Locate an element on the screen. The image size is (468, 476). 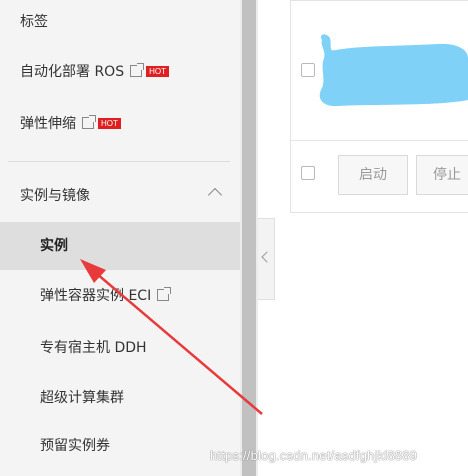
watermark: https://blog.csdn.net/asdfghjkl8889 is located at coordinates (314, 455).